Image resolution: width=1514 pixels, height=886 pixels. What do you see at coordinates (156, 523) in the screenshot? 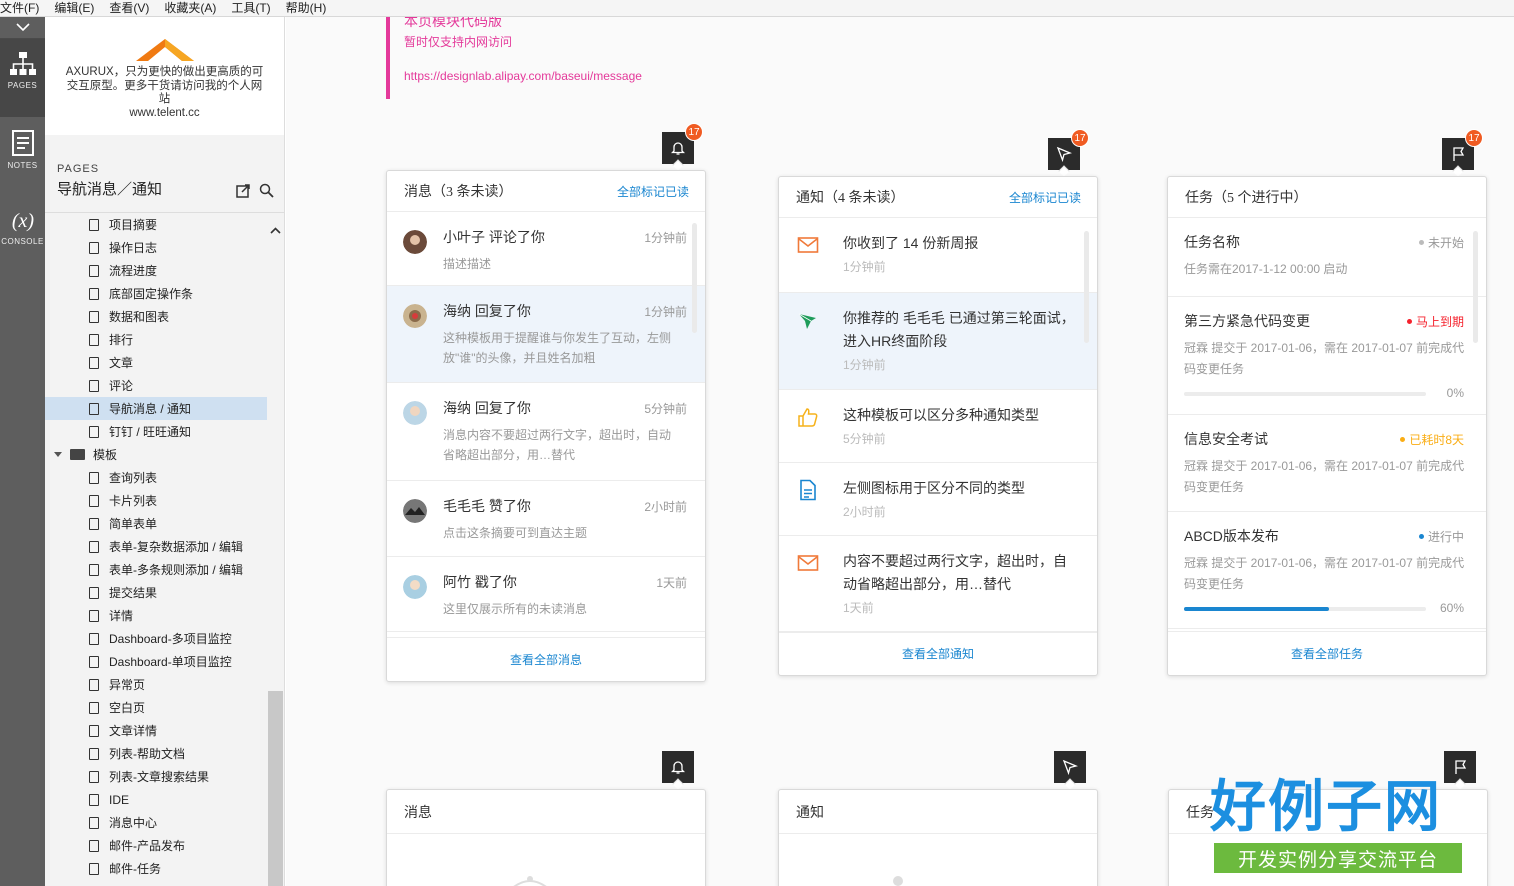
I see `tree-item: 简单表单` at bounding box center [156, 523].